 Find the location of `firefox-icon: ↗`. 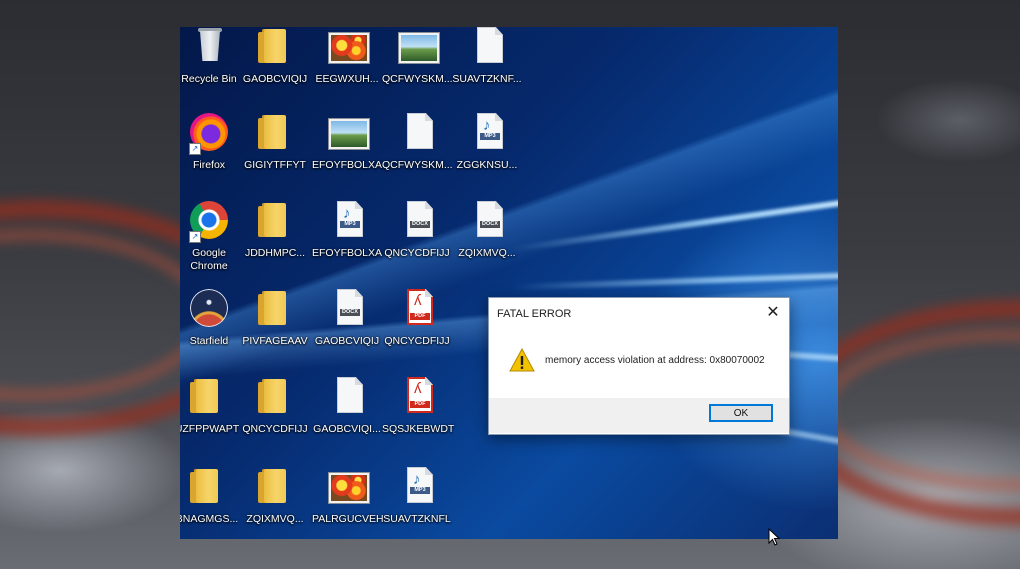

firefox-icon: ↗ is located at coordinates (209, 134).